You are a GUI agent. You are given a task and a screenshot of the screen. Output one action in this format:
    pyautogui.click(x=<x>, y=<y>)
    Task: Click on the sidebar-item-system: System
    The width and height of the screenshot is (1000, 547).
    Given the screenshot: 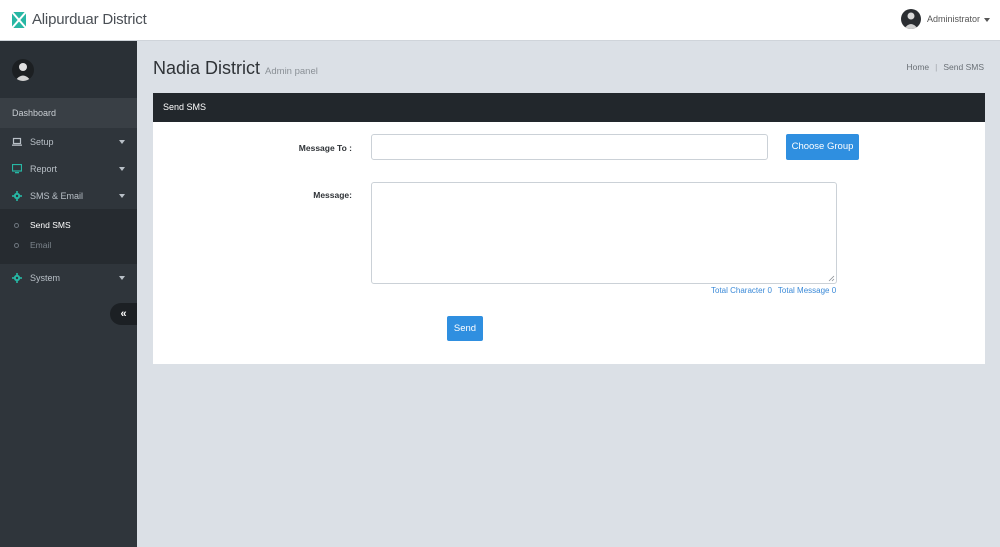 What is the action you would take?
    pyautogui.click(x=68, y=277)
    